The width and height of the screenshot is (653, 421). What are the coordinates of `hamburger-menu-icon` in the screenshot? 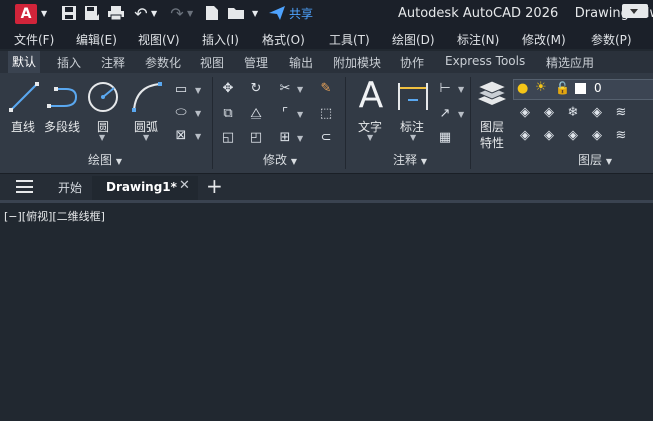 It's located at (24, 186).